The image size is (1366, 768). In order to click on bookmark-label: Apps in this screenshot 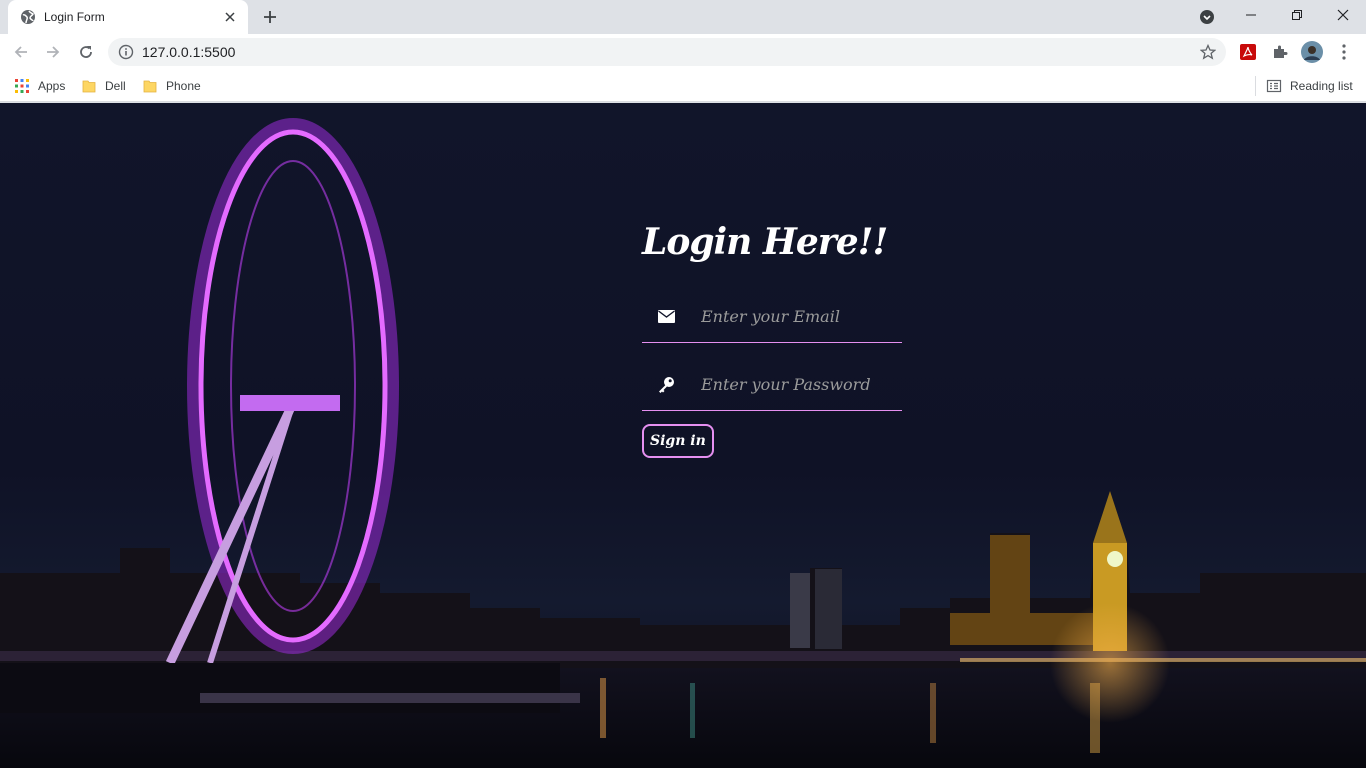, I will do `click(52, 86)`.